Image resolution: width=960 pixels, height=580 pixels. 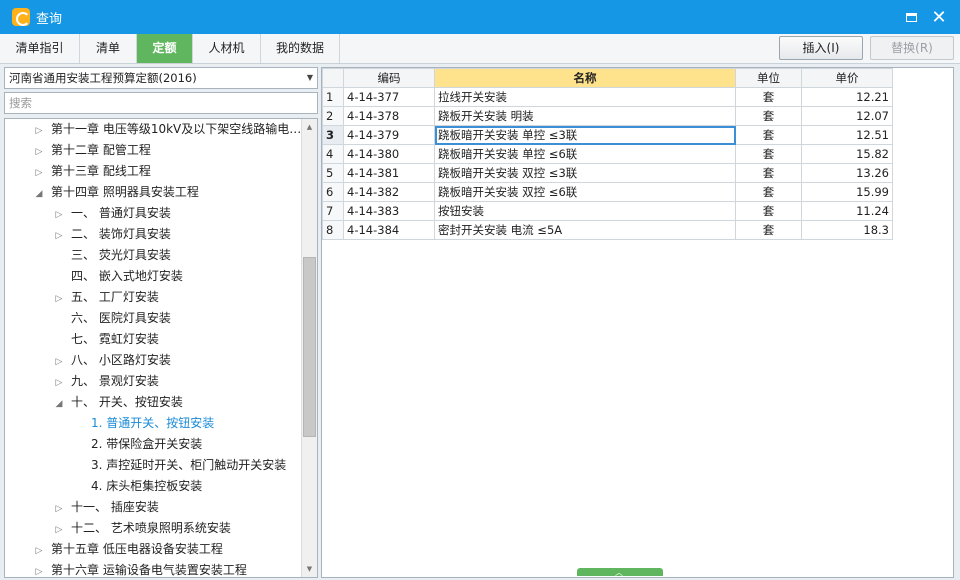 What do you see at coordinates (145, 465) in the screenshot?
I see `tree-item: 3. 声控延时开关、柜门触动开关安装` at bounding box center [145, 465].